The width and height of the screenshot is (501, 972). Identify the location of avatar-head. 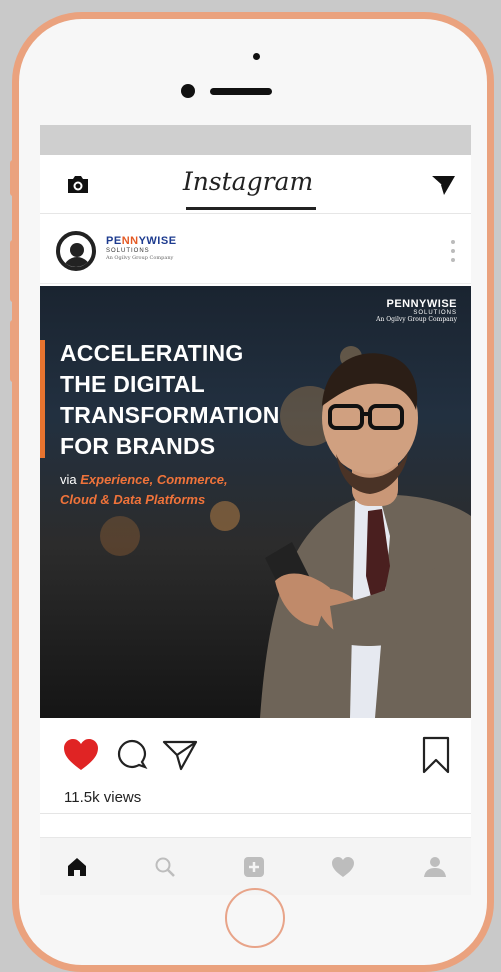
(77, 250).